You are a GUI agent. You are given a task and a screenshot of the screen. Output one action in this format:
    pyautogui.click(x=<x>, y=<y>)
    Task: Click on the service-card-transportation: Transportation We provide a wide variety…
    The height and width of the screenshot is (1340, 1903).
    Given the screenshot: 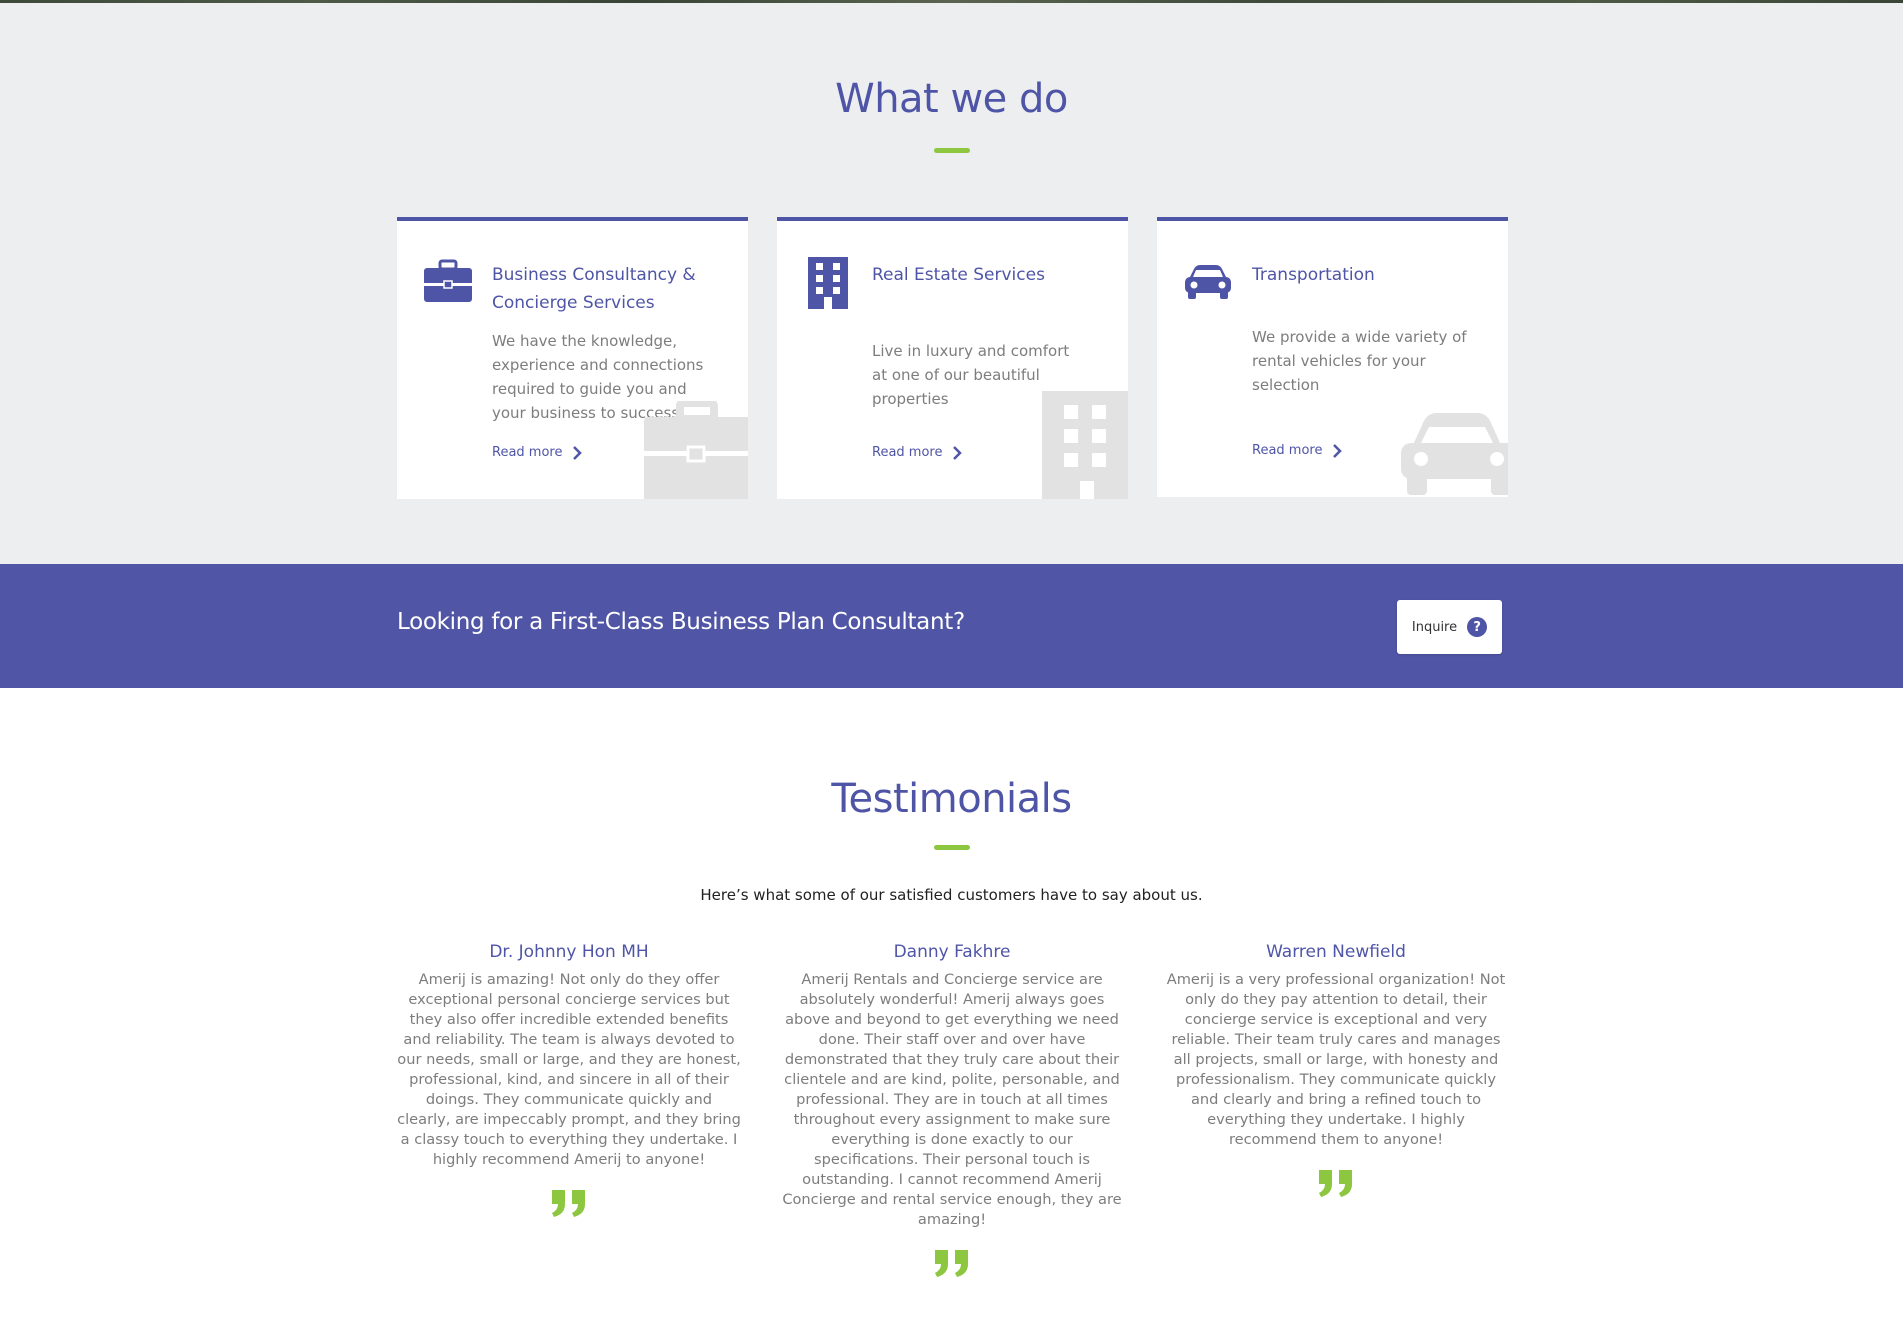 What is the action you would take?
    pyautogui.click(x=1332, y=357)
    